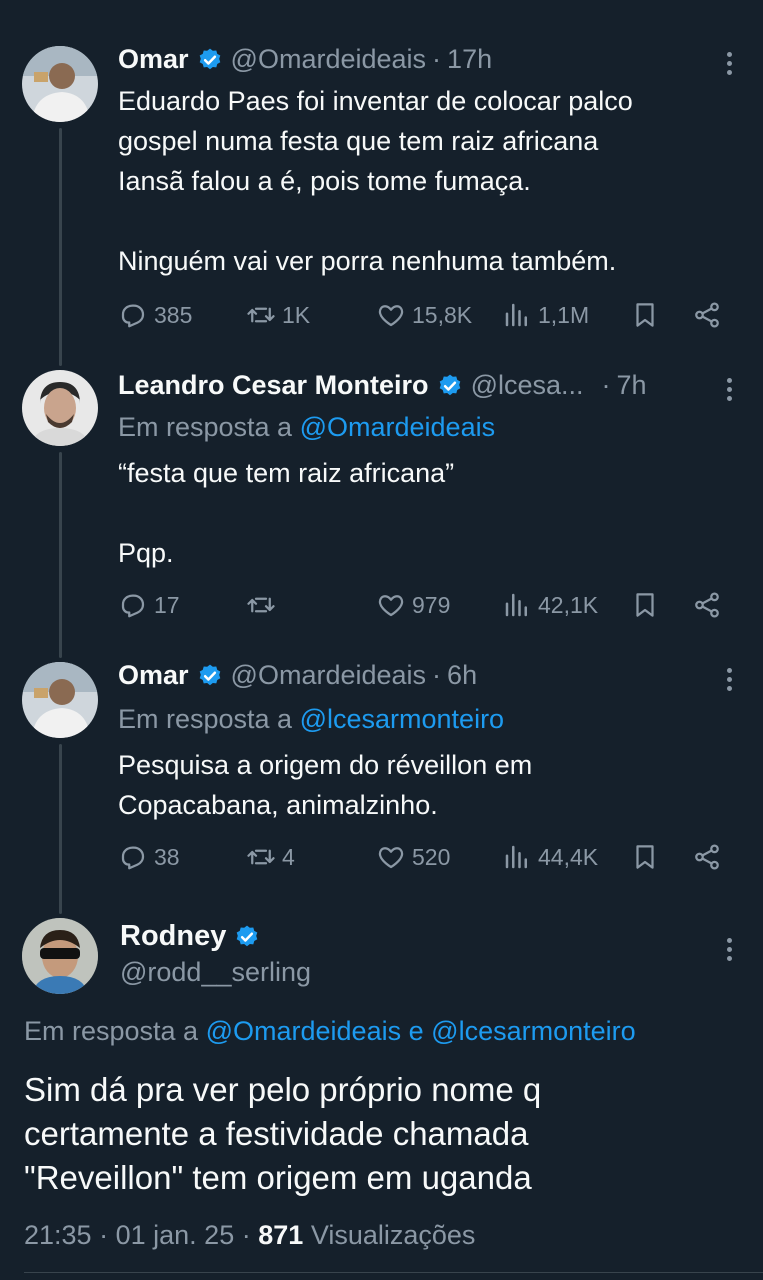 The height and width of the screenshot is (1280, 763). Describe the element at coordinates (442, 314) in the screenshot. I see `like-count: 15,8K` at that location.